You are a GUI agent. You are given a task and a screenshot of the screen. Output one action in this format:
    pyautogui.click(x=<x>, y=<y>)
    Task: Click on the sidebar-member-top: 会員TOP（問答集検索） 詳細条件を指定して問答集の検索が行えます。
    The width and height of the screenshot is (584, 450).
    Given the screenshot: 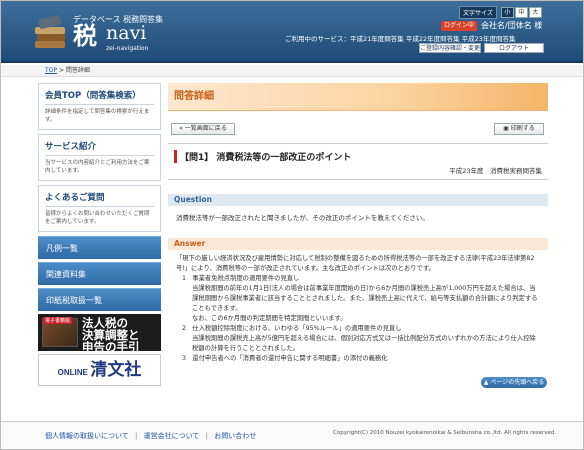 What is the action you would take?
    pyautogui.click(x=99, y=106)
    